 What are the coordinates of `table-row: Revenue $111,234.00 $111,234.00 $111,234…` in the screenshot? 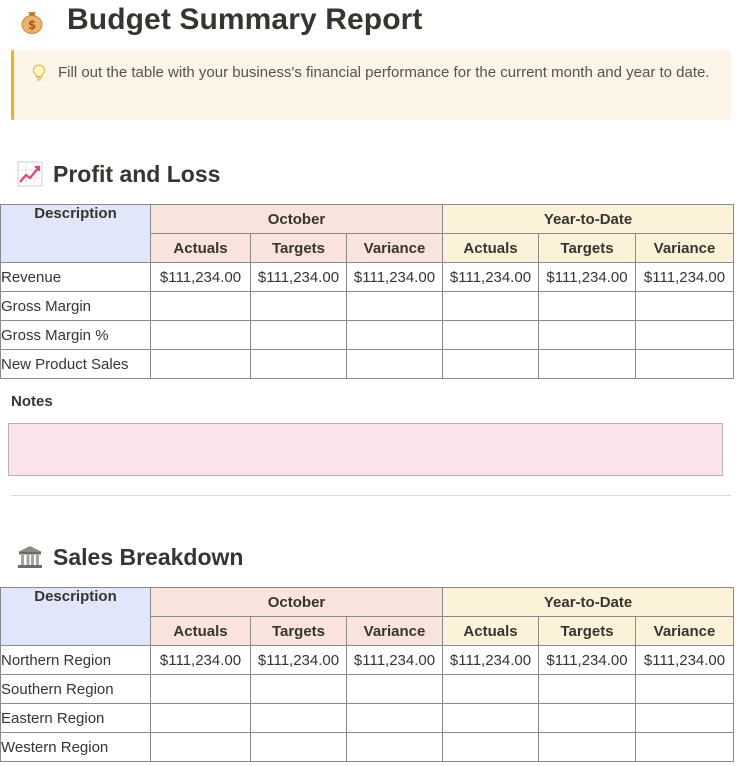 It's located at (367, 277).